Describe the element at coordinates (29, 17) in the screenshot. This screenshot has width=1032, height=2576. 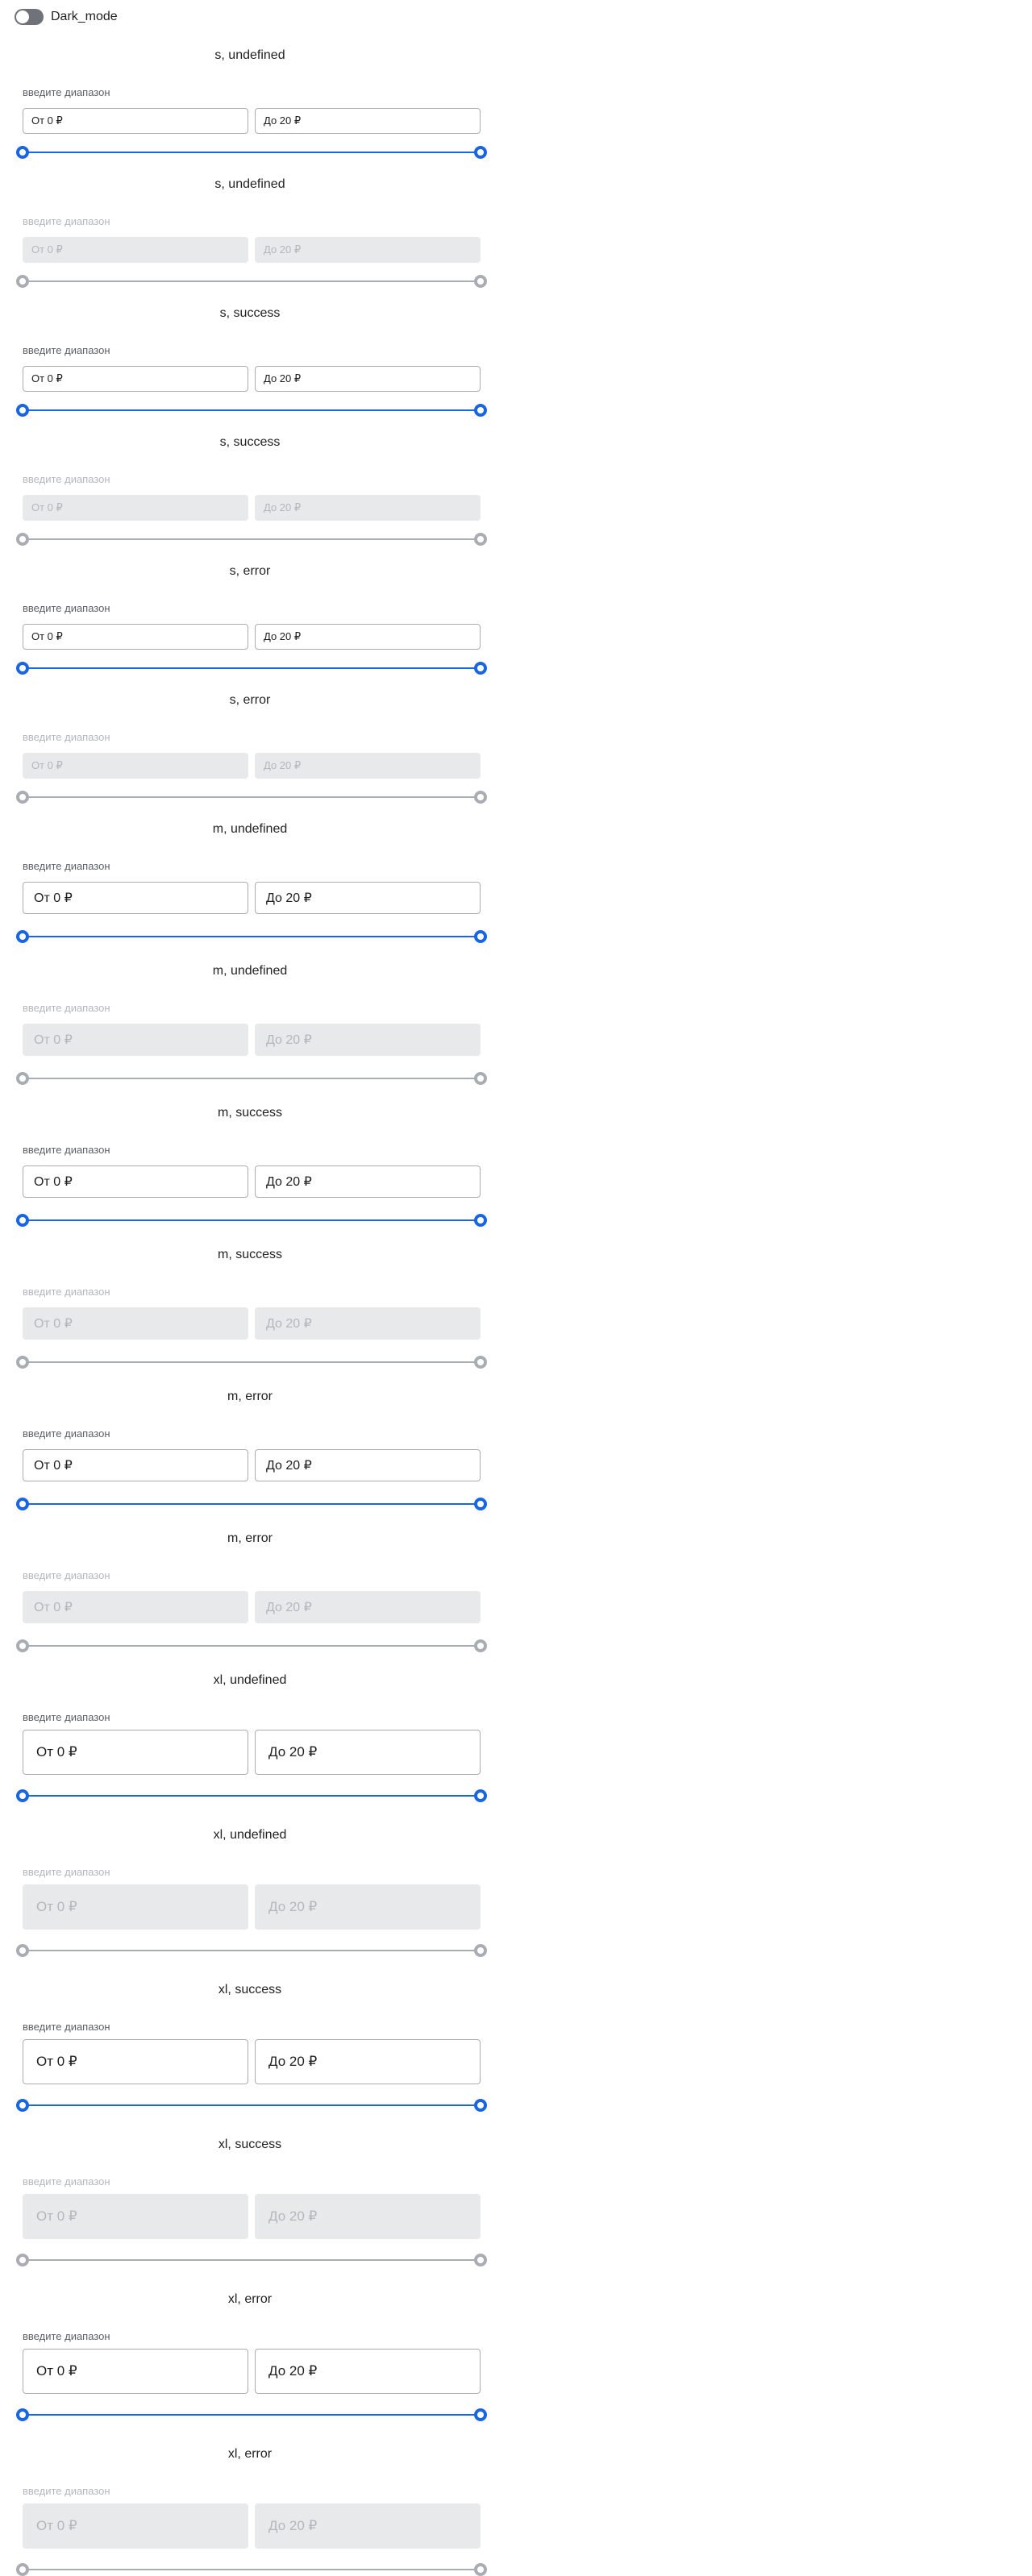
I see `dark-mode-switch` at that location.